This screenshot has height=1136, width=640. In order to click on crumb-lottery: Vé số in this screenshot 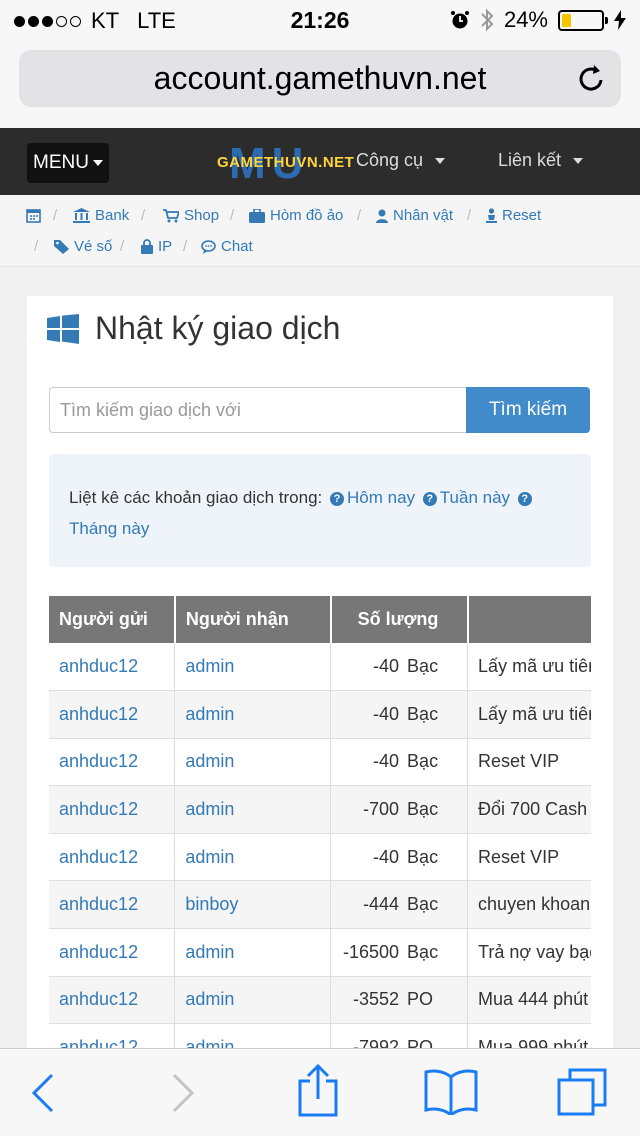, I will do `click(83, 246)`.